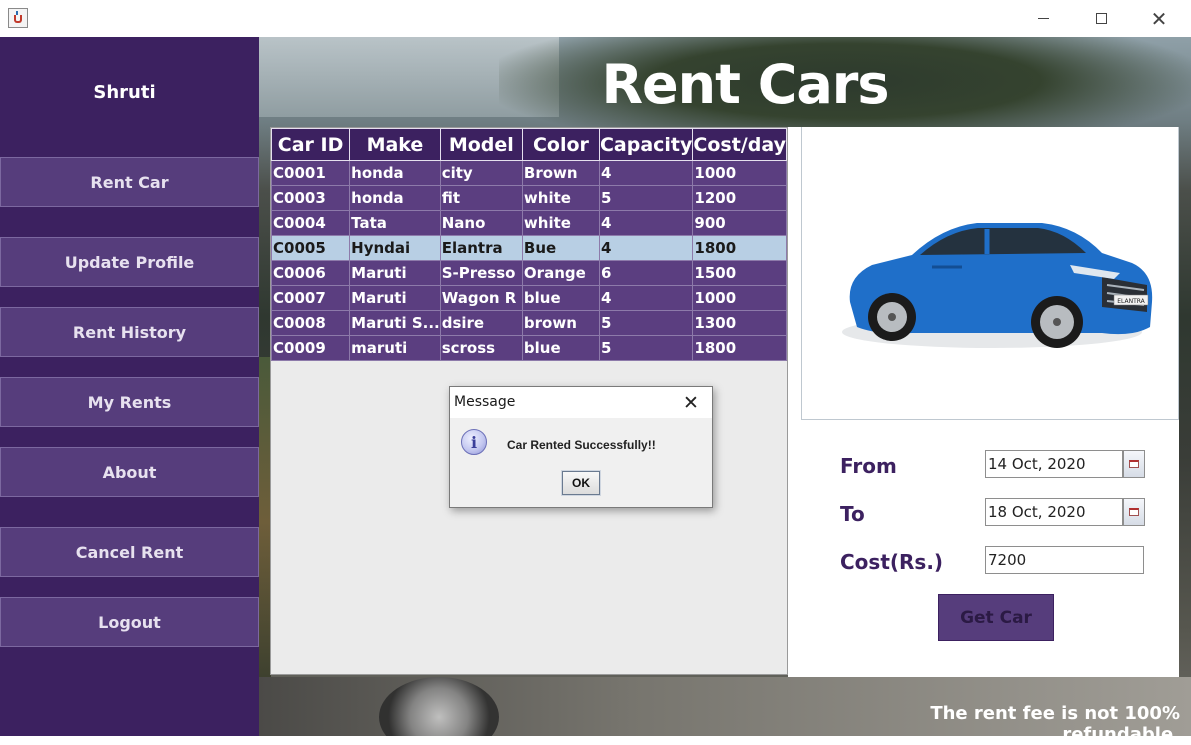  Describe the element at coordinates (646, 273) in the screenshot. I see `table-cell: 6` at that location.